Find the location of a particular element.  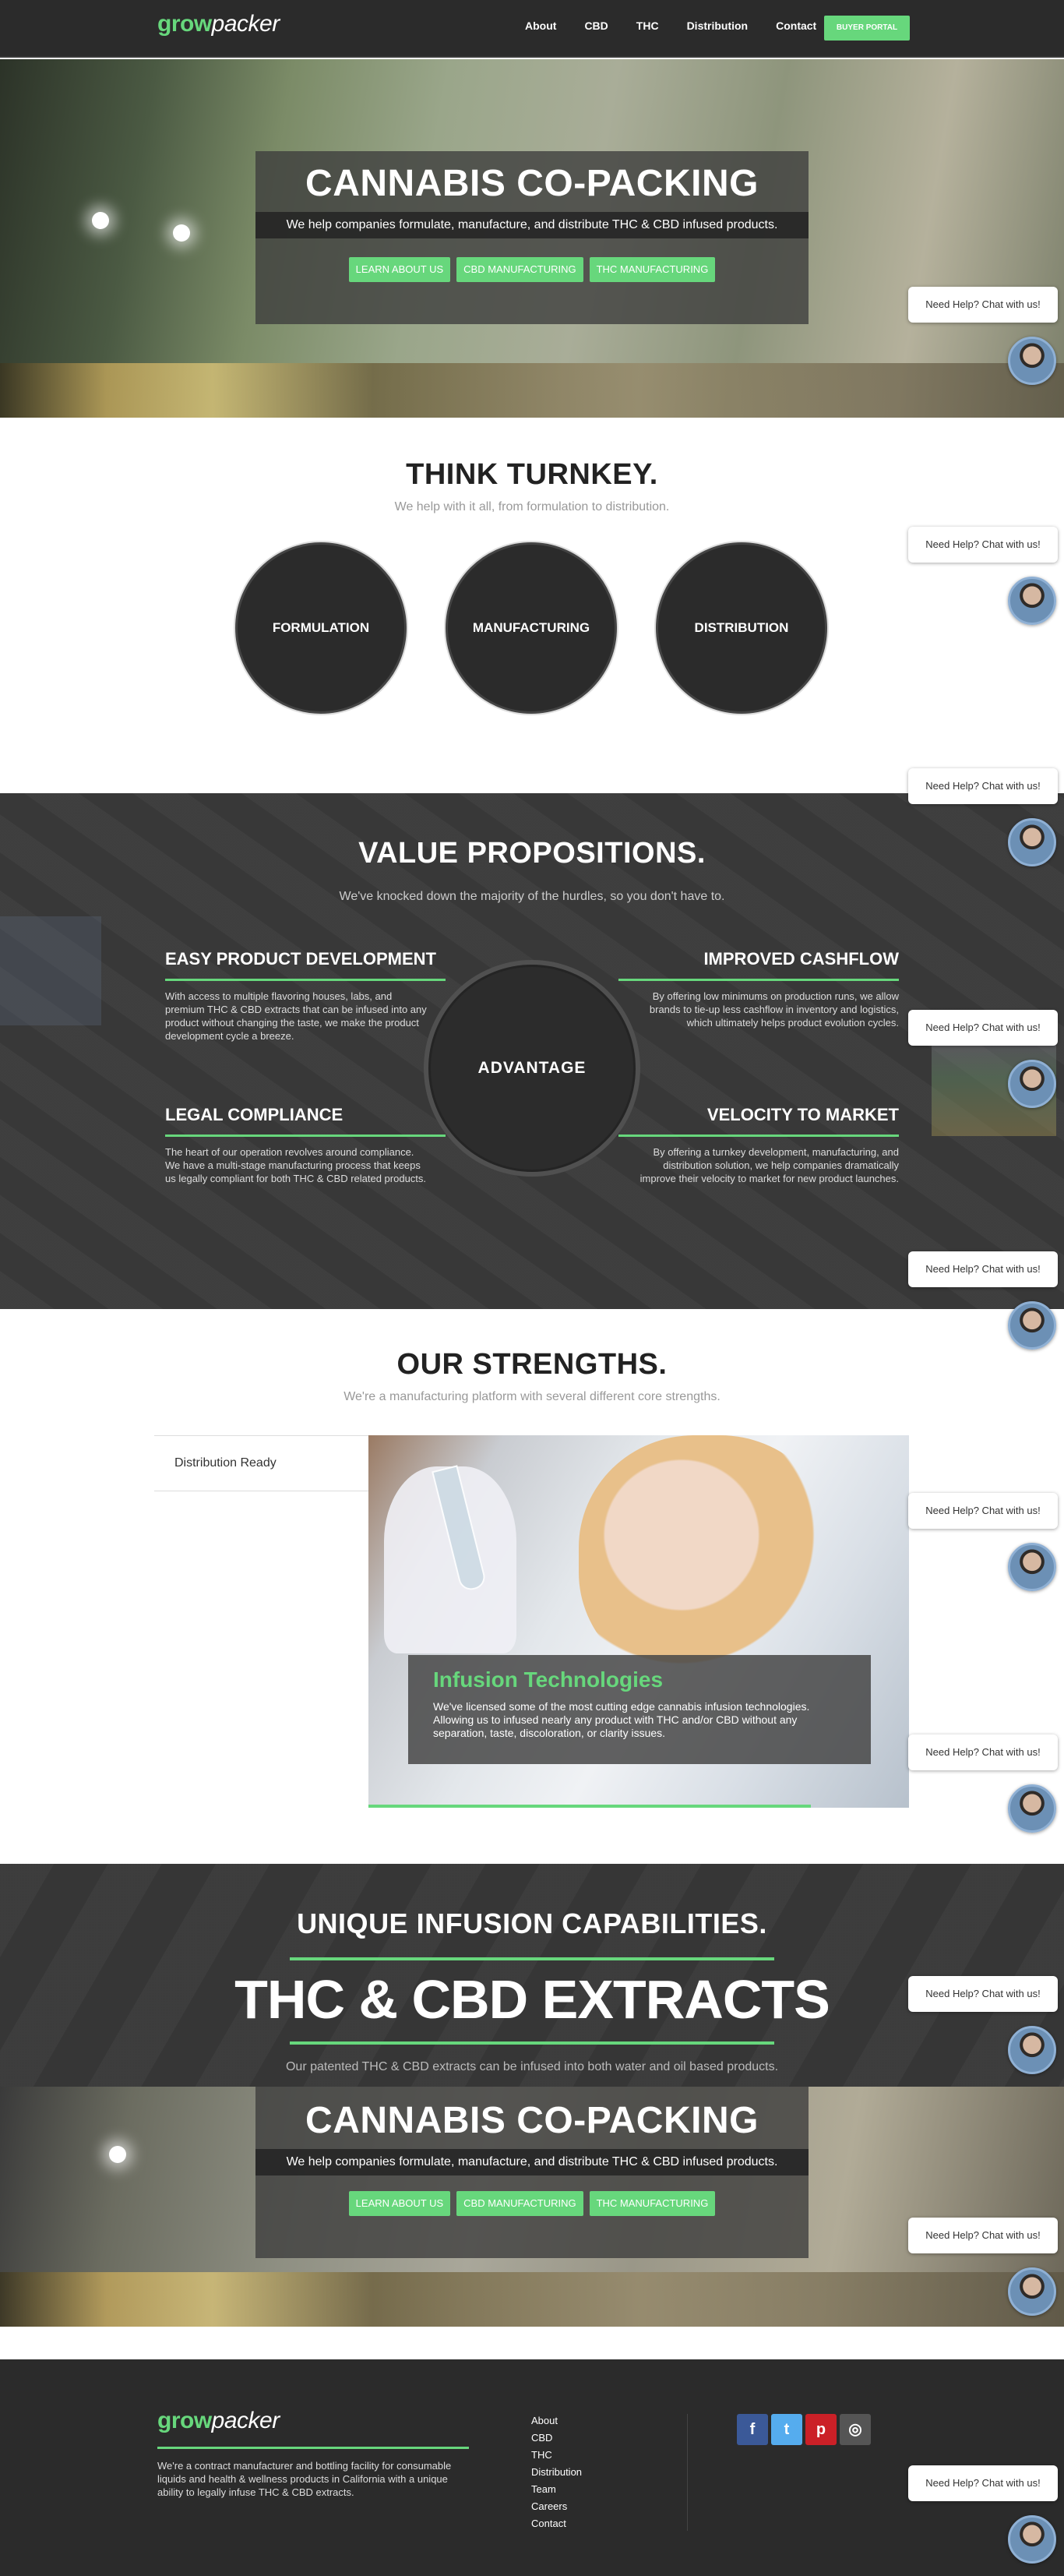

turnkey-title: THINK TURNKEY. is located at coordinates (532, 474).